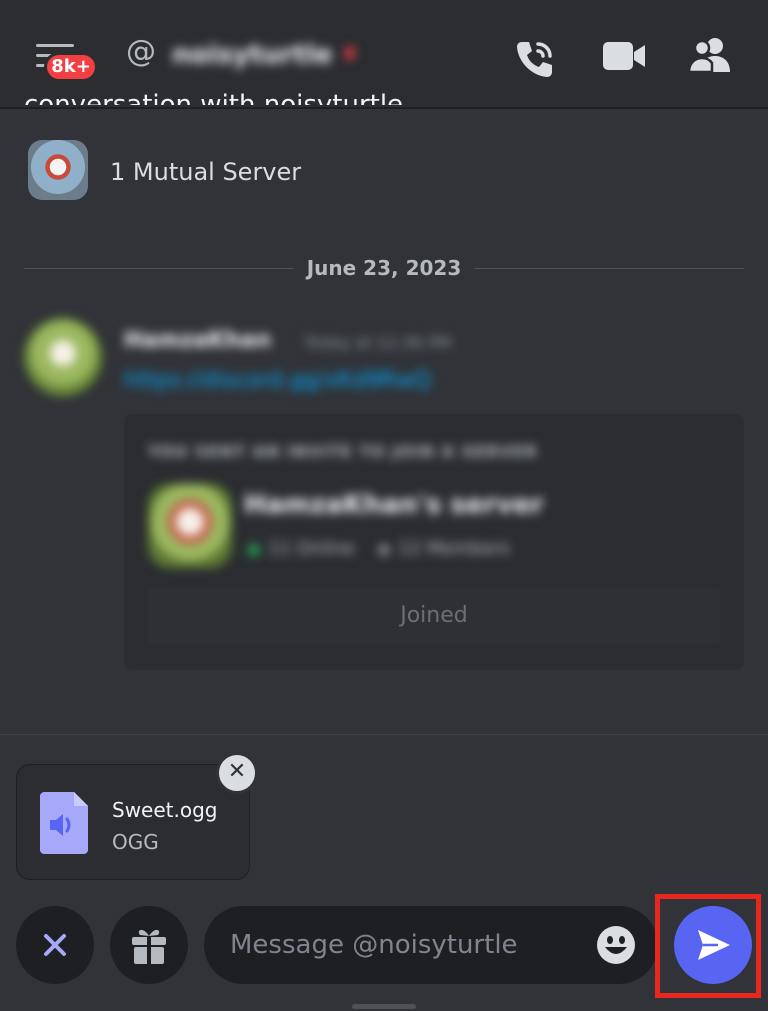  I want to click on message-author: HamzaKhan, so click(197, 340).